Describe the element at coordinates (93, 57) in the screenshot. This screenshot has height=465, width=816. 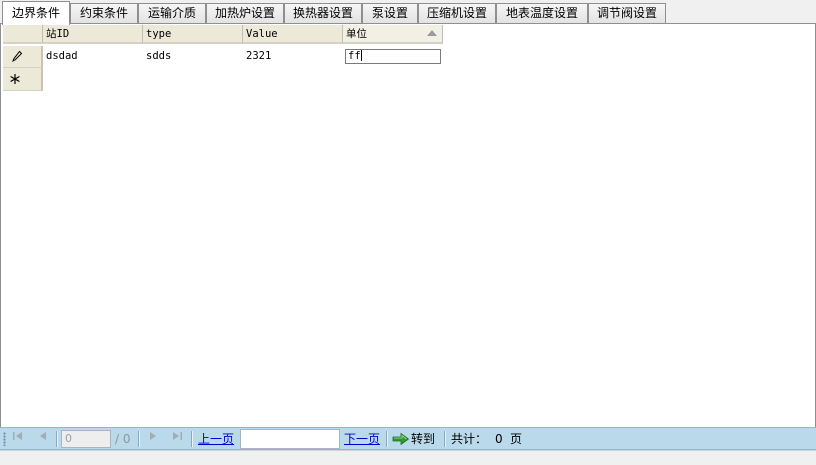
I see `cell-station-id: dsdad` at that location.